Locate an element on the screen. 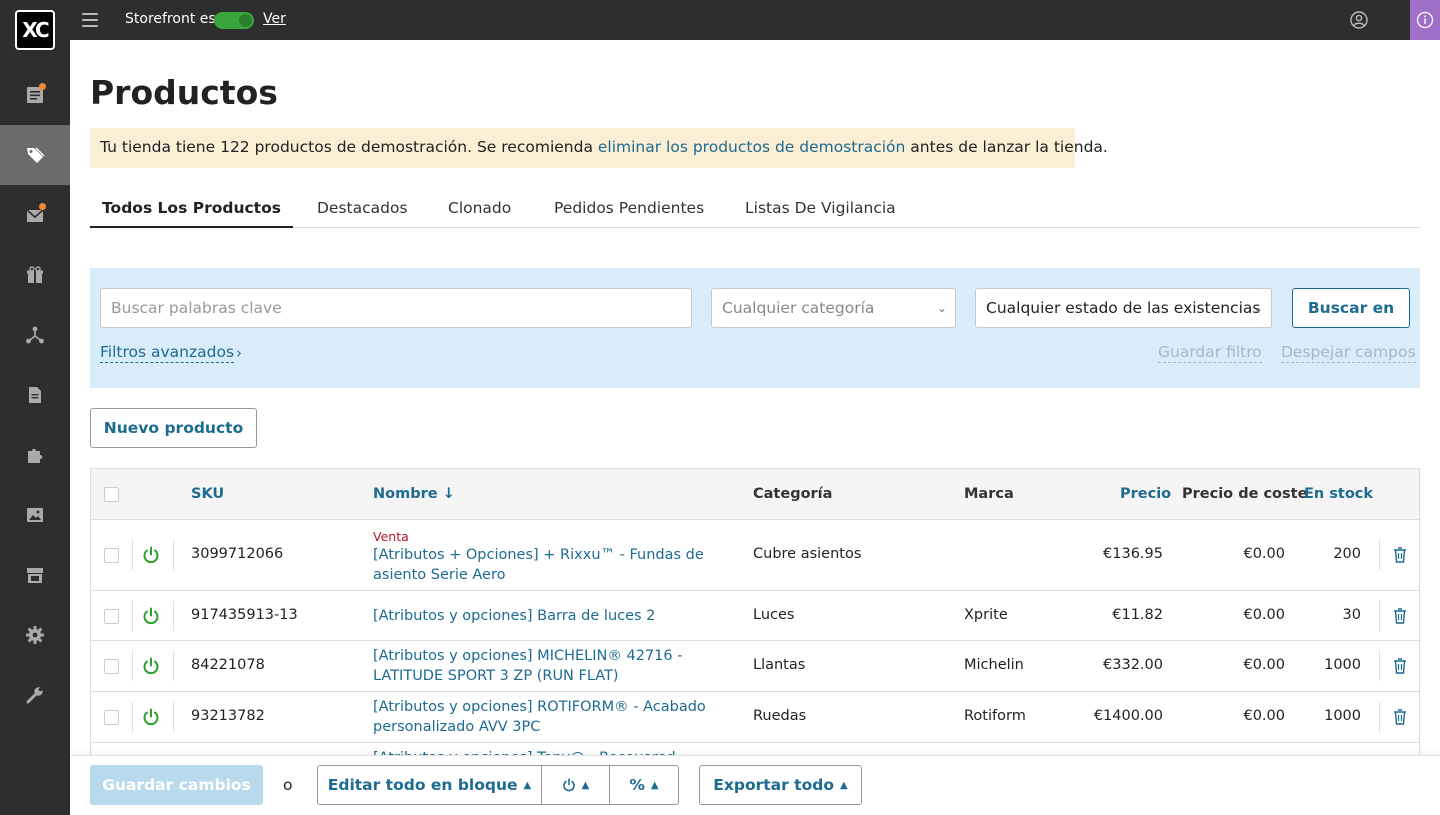  category-select: Cualquier categoría ⌄ is located at coordinates (833, 308).